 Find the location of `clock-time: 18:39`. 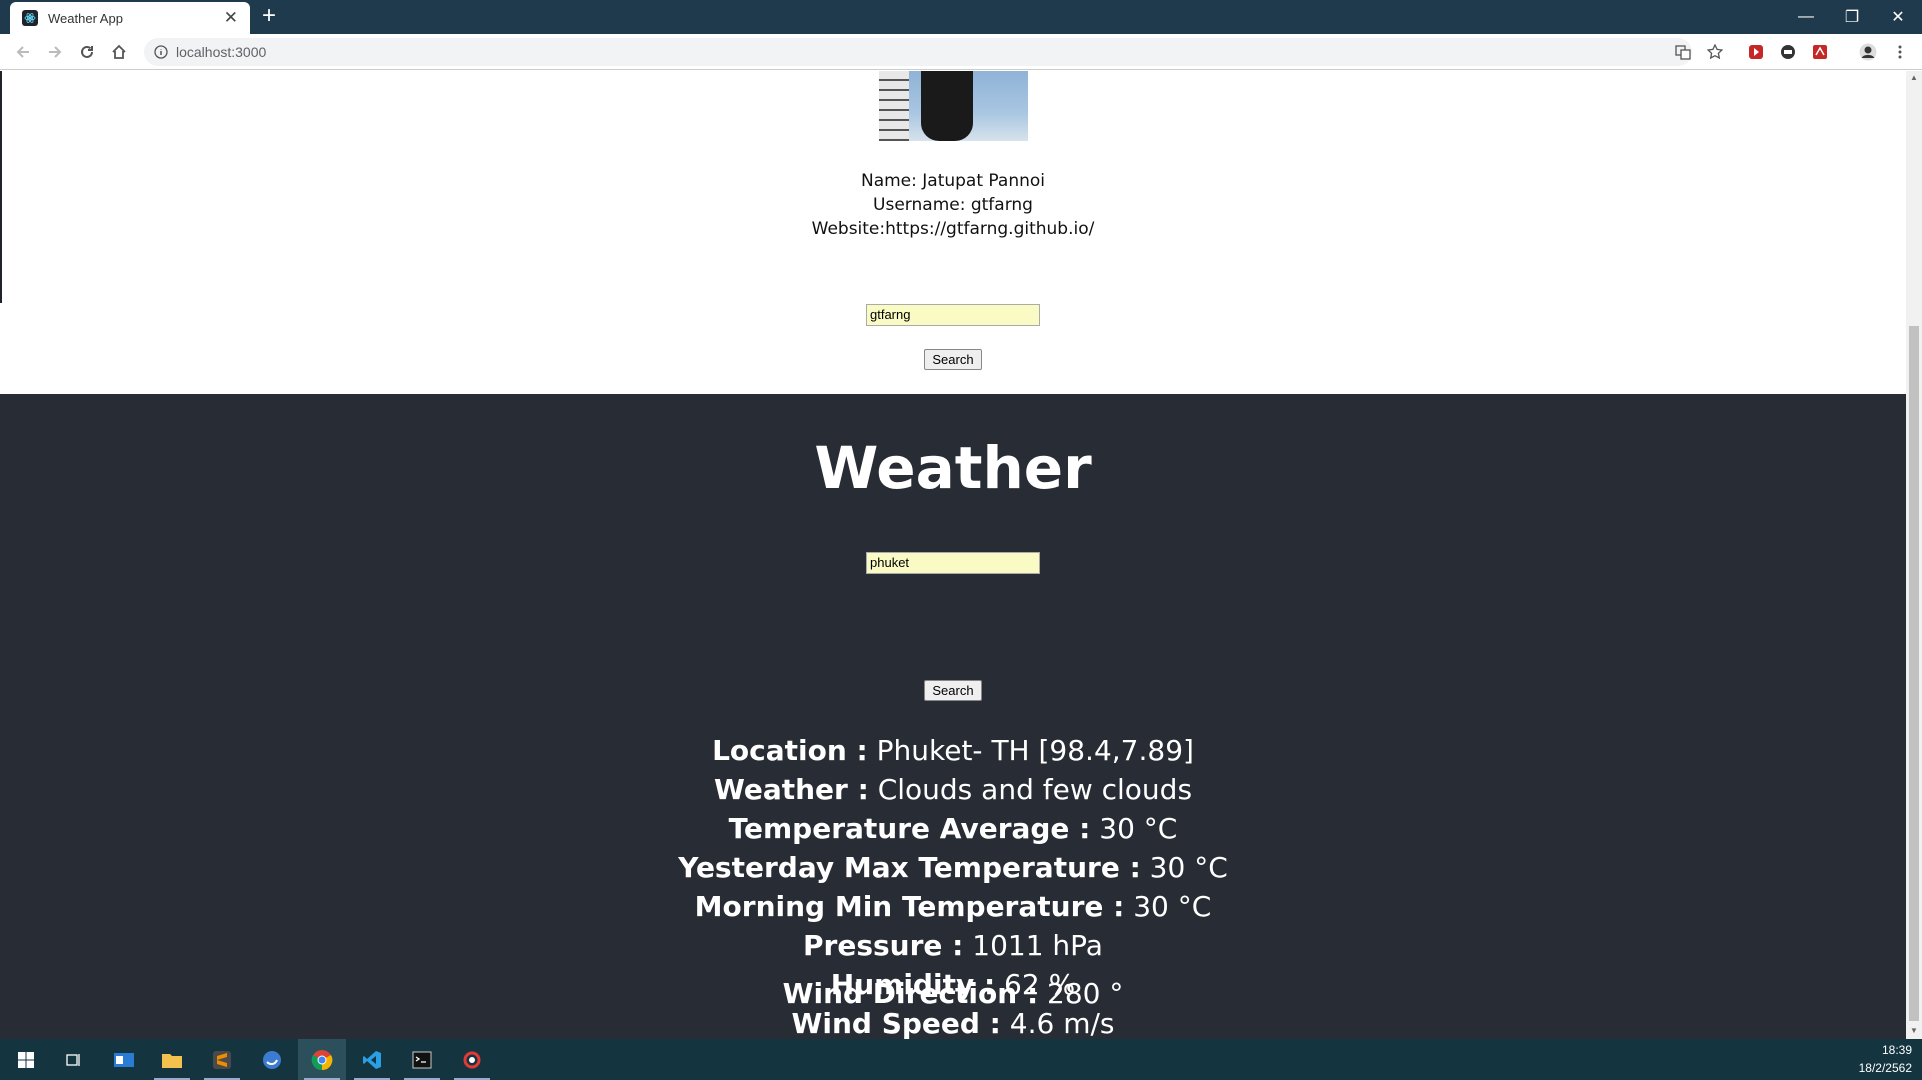

clock-time: 18:39 is located at coordinates (1896, 1050).